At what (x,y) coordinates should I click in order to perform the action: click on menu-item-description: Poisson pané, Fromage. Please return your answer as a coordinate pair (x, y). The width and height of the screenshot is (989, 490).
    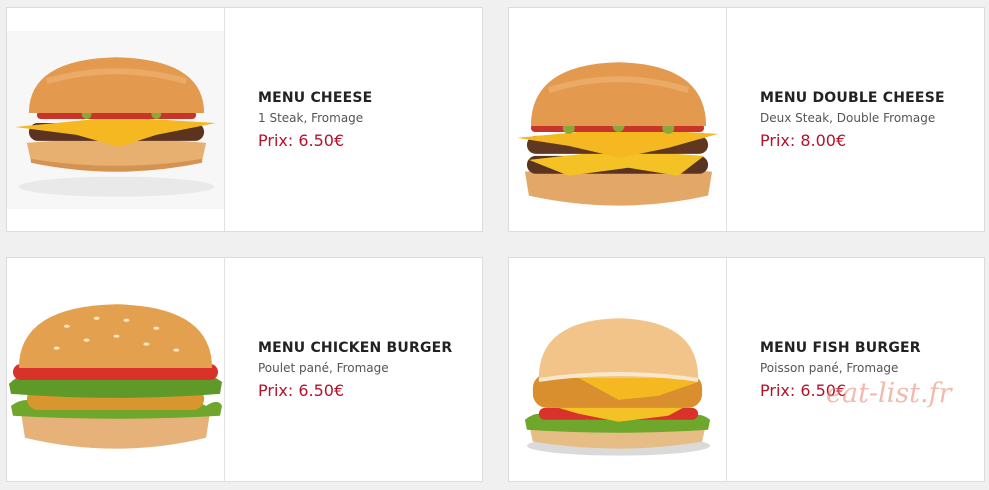
    Looking at the image, I should click on (829, 367).